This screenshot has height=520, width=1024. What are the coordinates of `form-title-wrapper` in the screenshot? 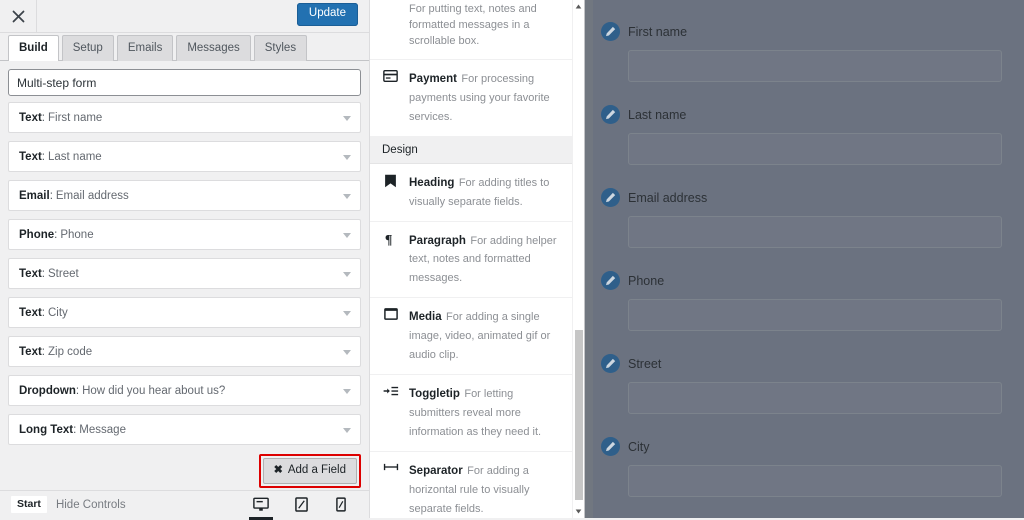 It's located at (184, 81).